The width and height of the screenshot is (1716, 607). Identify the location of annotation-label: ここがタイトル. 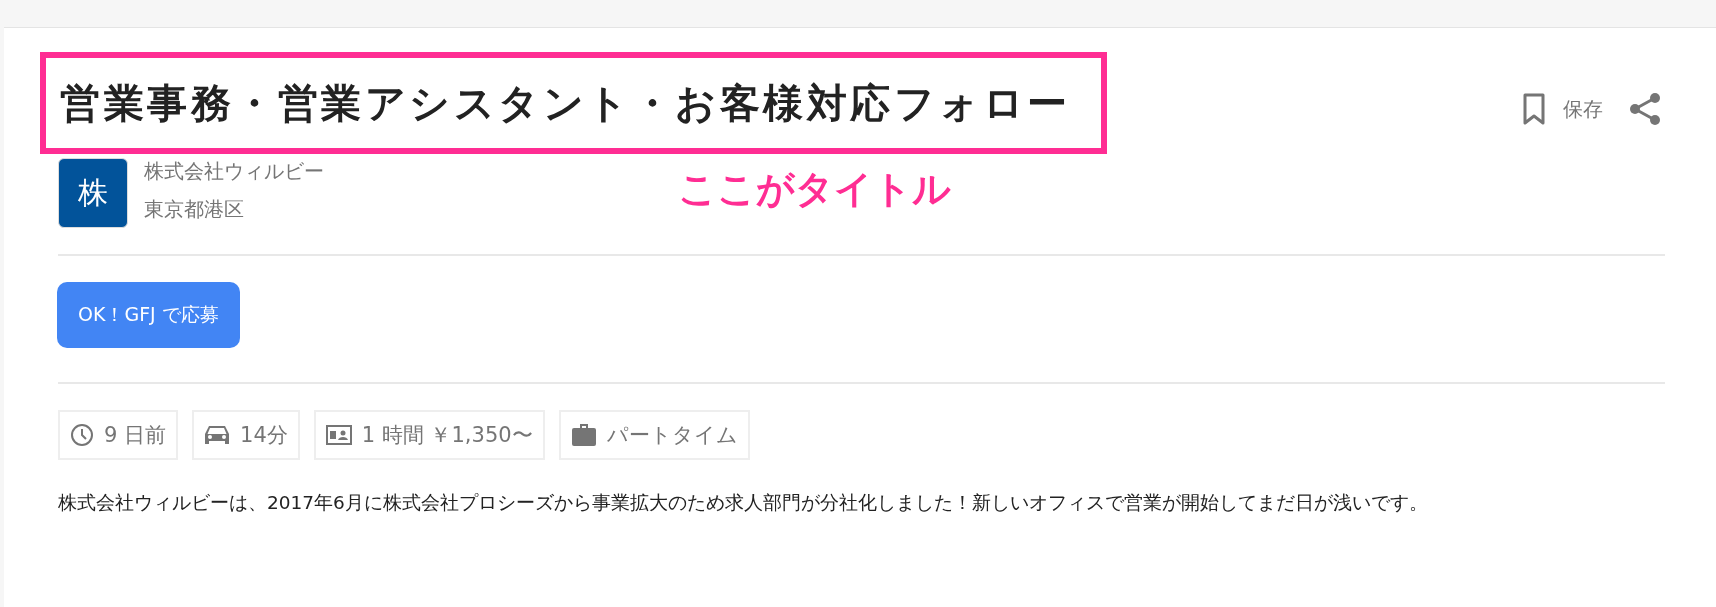
(814, 189).